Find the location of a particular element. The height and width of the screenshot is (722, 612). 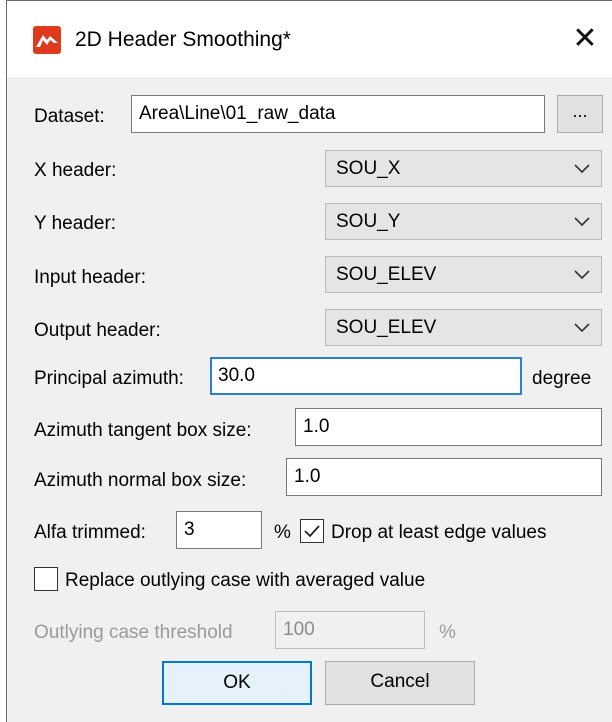

output-header-label: Output header: is located at coordinates (97, 330).